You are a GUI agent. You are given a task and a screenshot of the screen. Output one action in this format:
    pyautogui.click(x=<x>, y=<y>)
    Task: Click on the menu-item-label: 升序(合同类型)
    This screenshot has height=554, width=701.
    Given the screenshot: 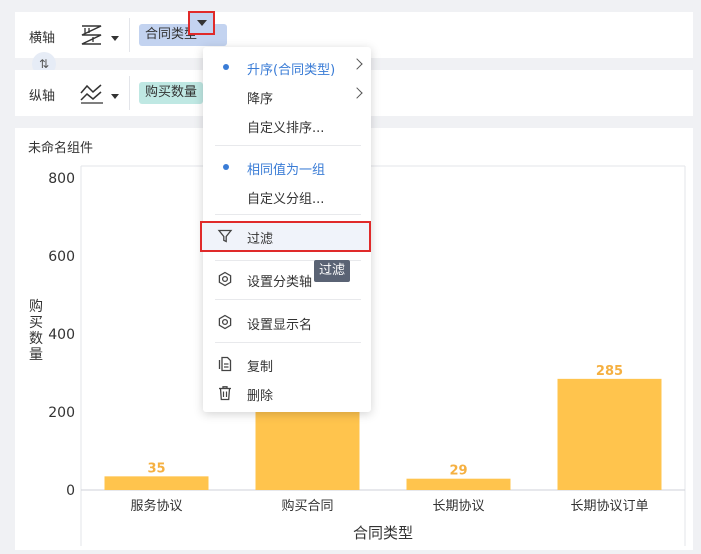 What is the action you would take?
    pyautogui.click(x=291, y=70)
    